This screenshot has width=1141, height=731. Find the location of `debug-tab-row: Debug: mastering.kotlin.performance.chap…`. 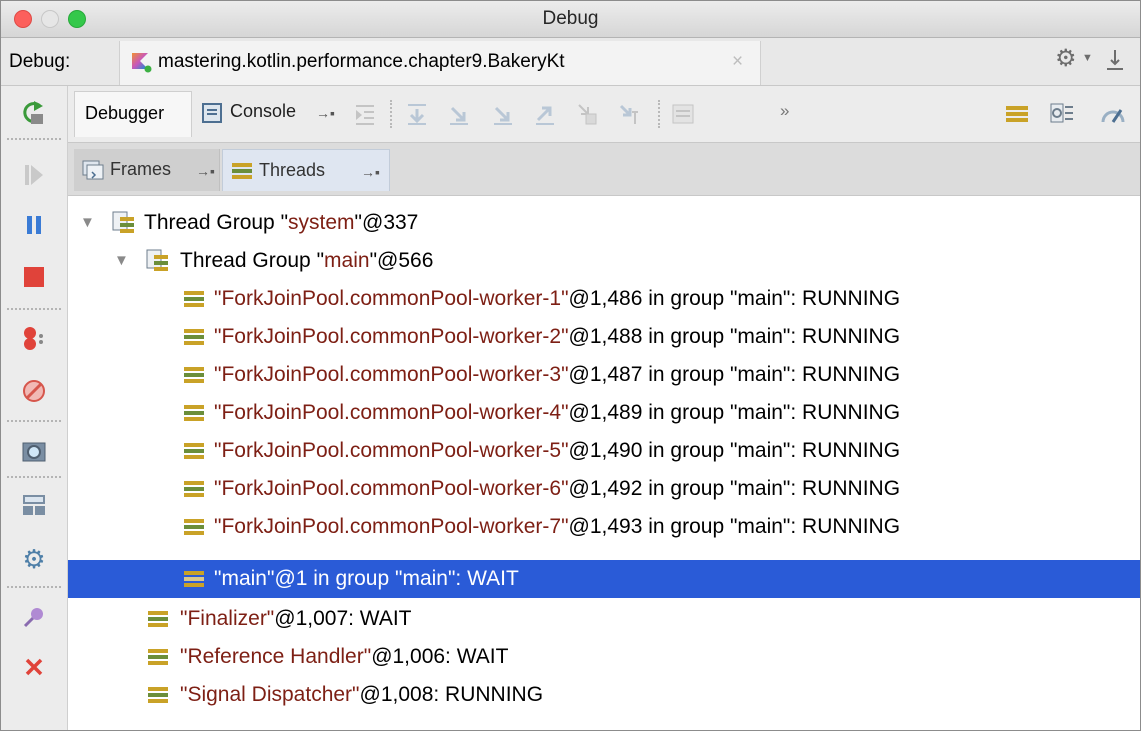

debug-tab-row: Debug: mastering.kotlin.performance.chap… is located at coordinates (570, 62).